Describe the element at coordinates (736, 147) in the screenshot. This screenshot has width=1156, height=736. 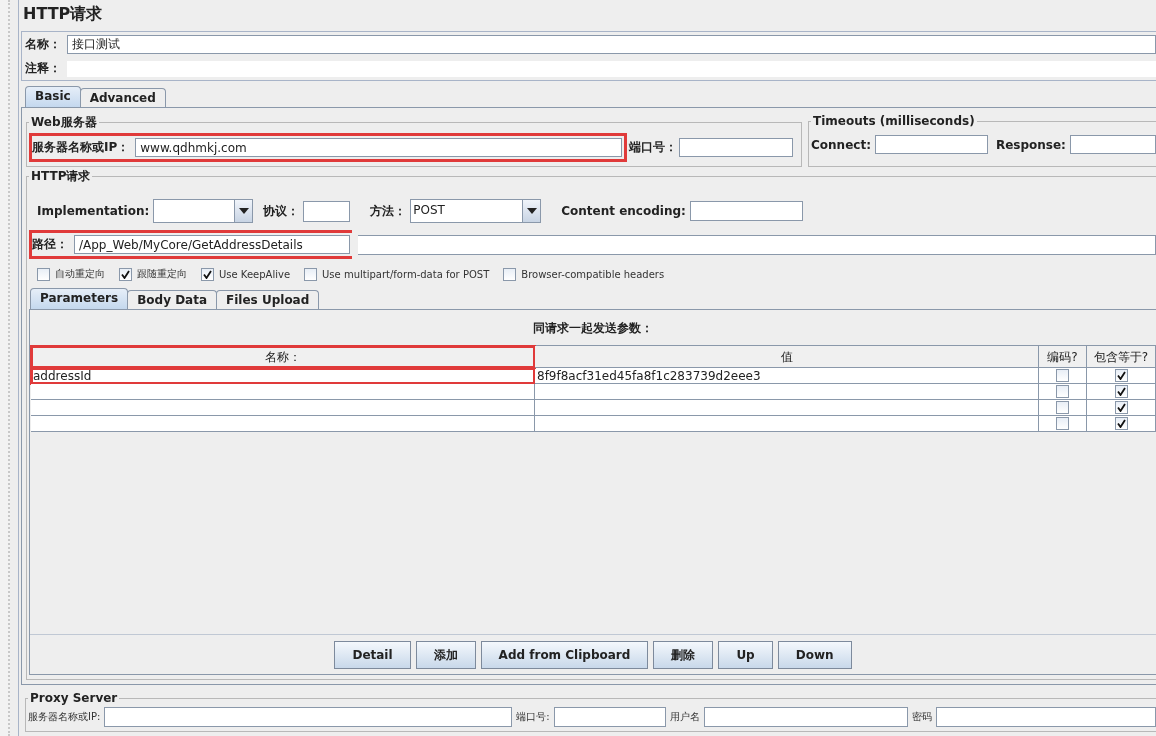
I see `port-field` at that location.